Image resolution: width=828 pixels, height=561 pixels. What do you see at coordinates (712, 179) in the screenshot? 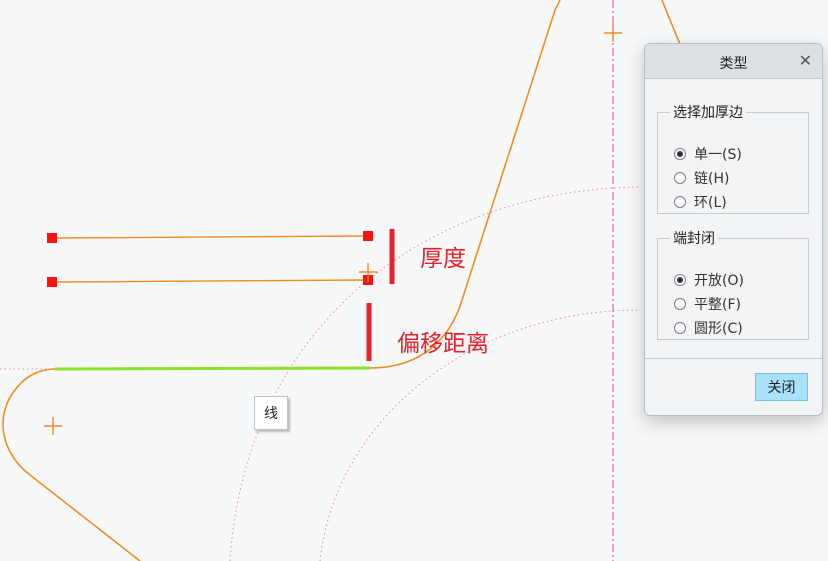
I see `radio-label: 链(H)` at bounding box center [712, 179].